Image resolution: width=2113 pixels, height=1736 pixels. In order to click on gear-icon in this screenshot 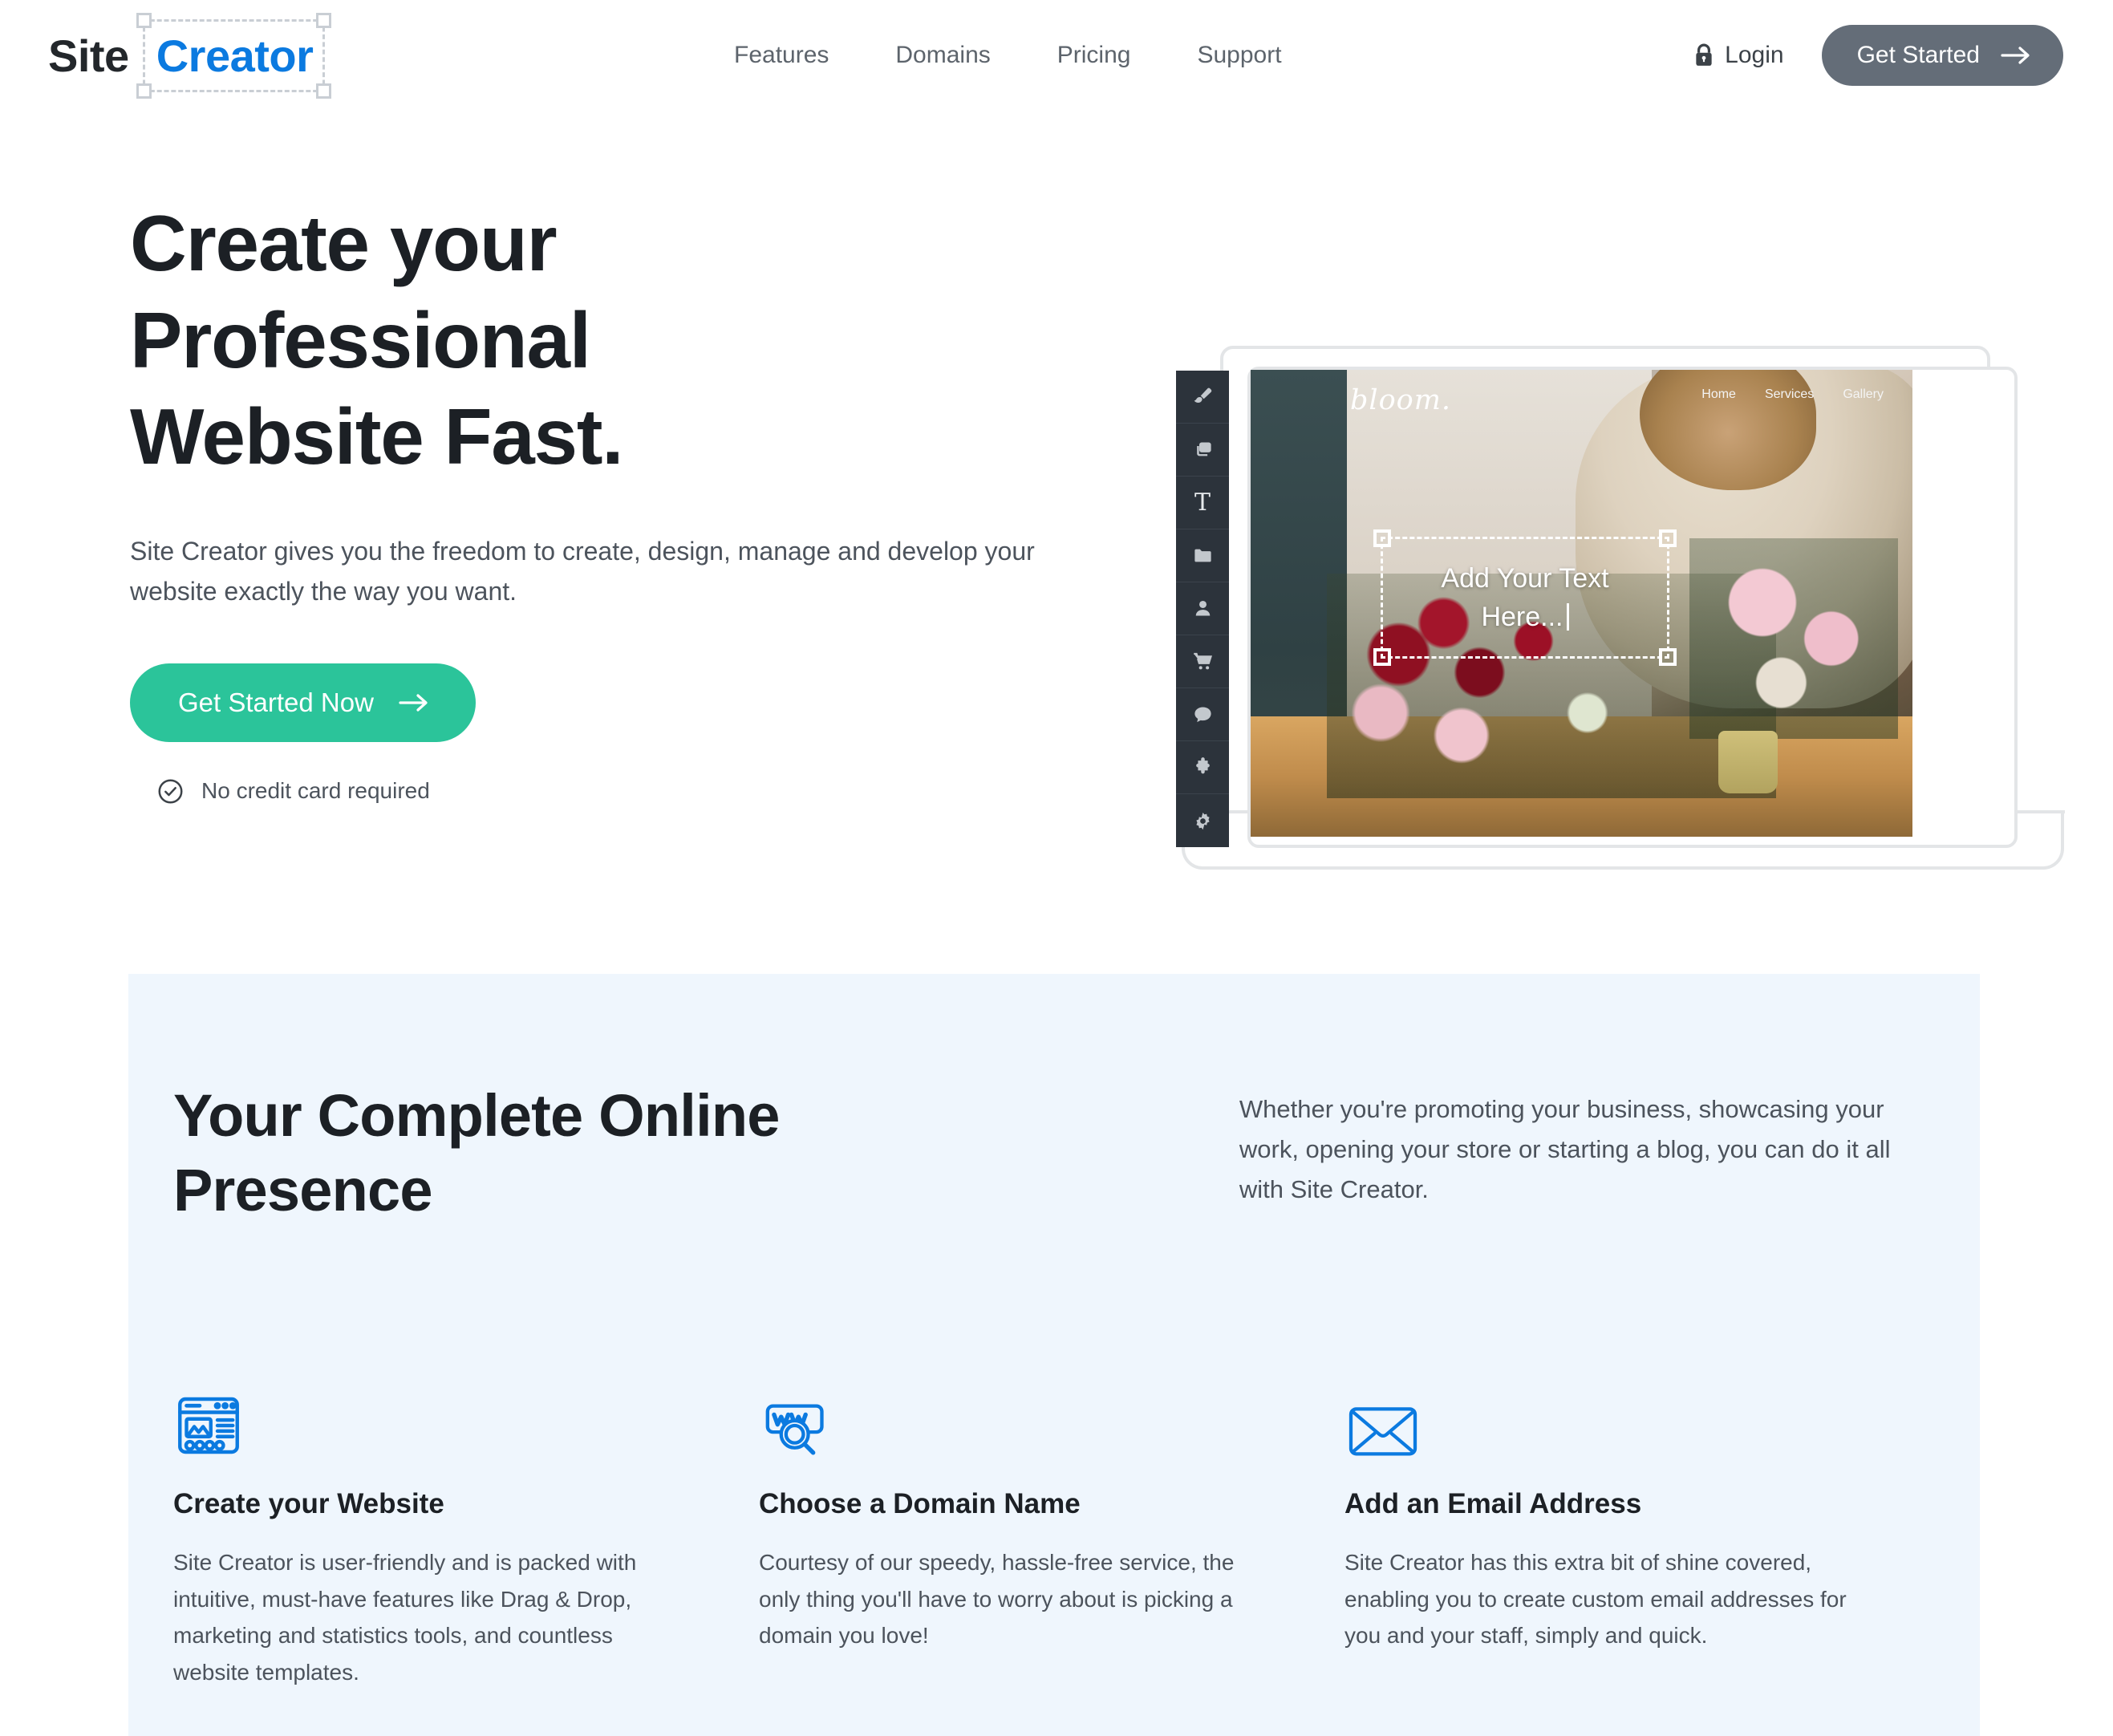, I will do `click(1202, 821)`.